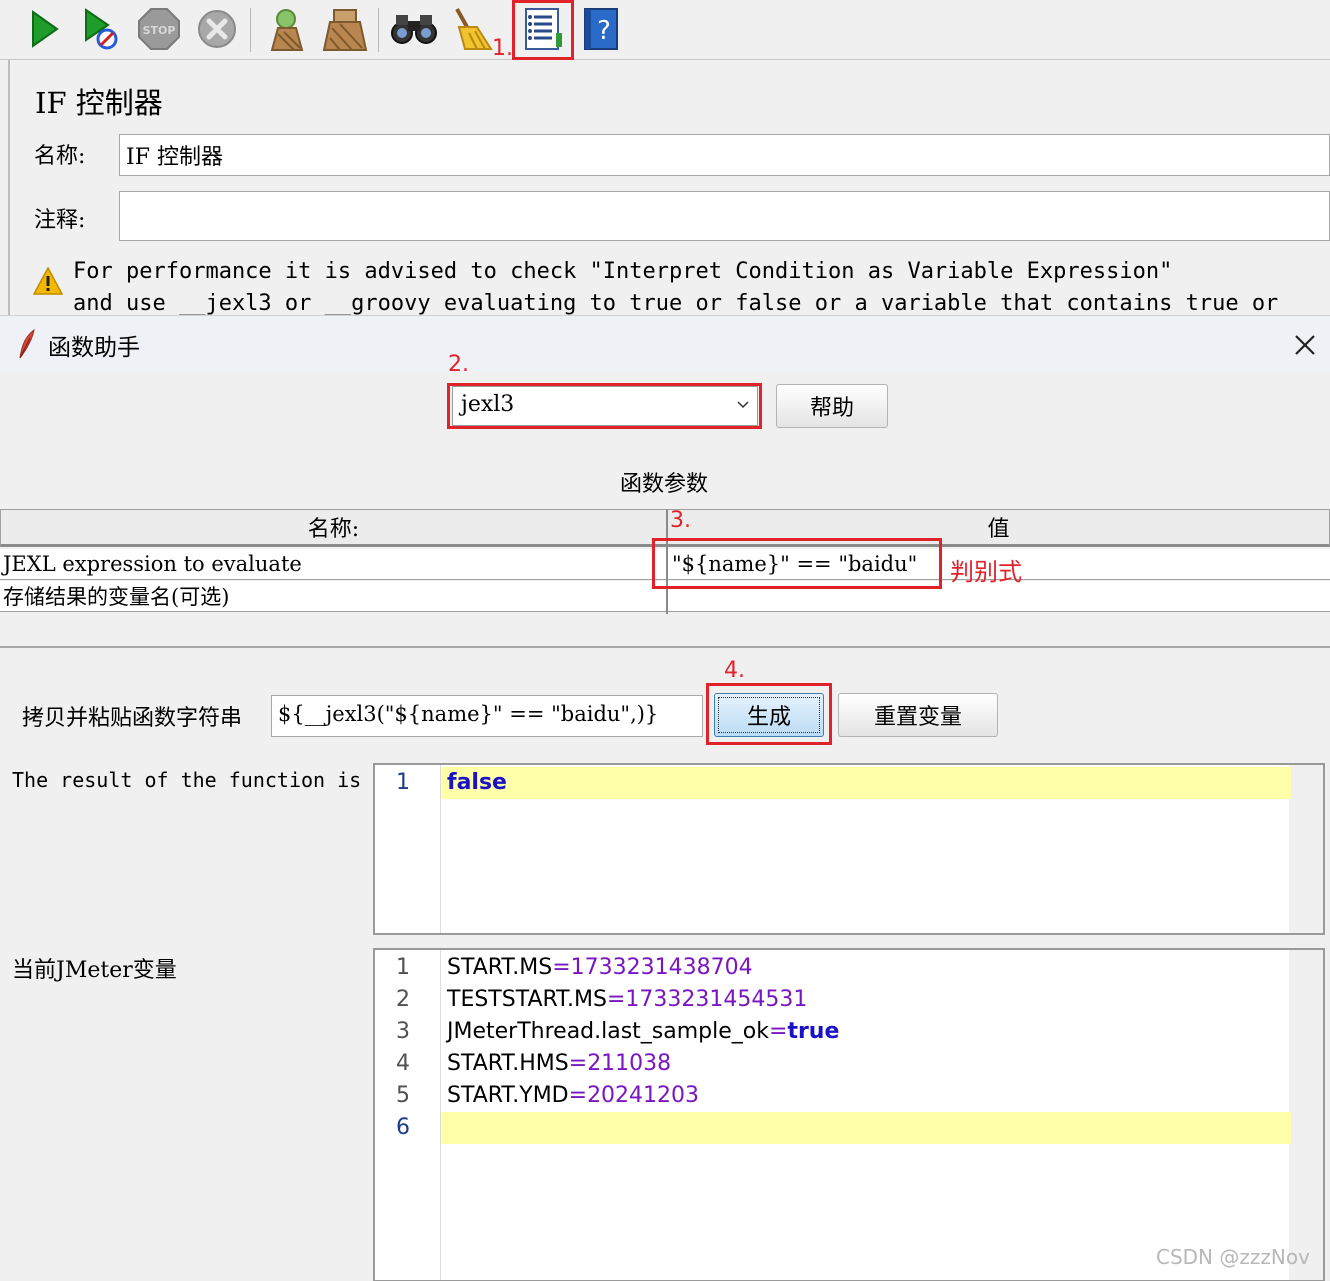  I want to click on result-label: The result of the function is, so click(187, 780).